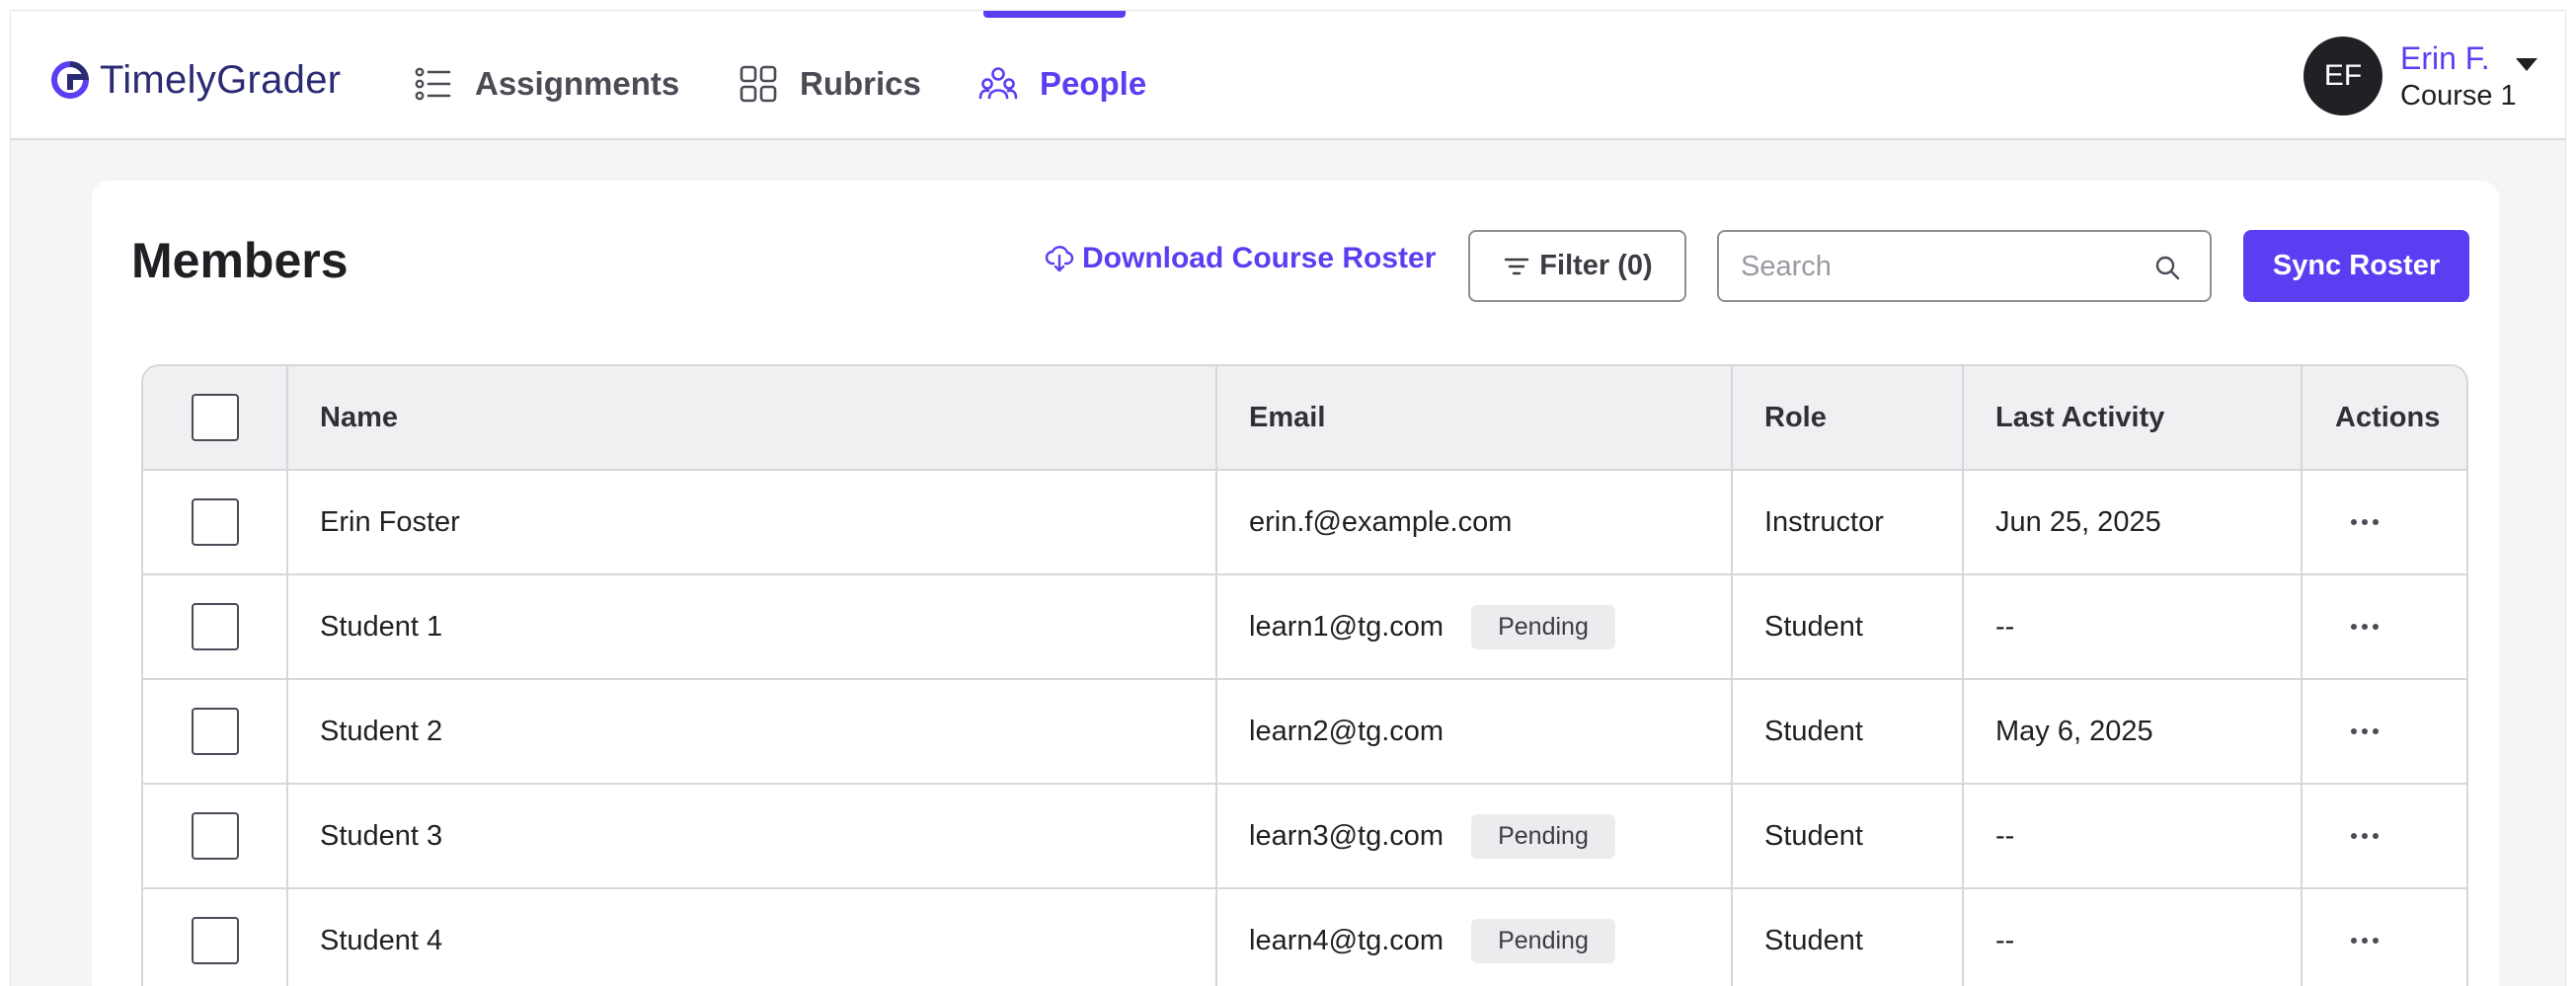 The image size is (2576, 986). I want to click on nav-label-assignments: Assignments, so click(577, 83).